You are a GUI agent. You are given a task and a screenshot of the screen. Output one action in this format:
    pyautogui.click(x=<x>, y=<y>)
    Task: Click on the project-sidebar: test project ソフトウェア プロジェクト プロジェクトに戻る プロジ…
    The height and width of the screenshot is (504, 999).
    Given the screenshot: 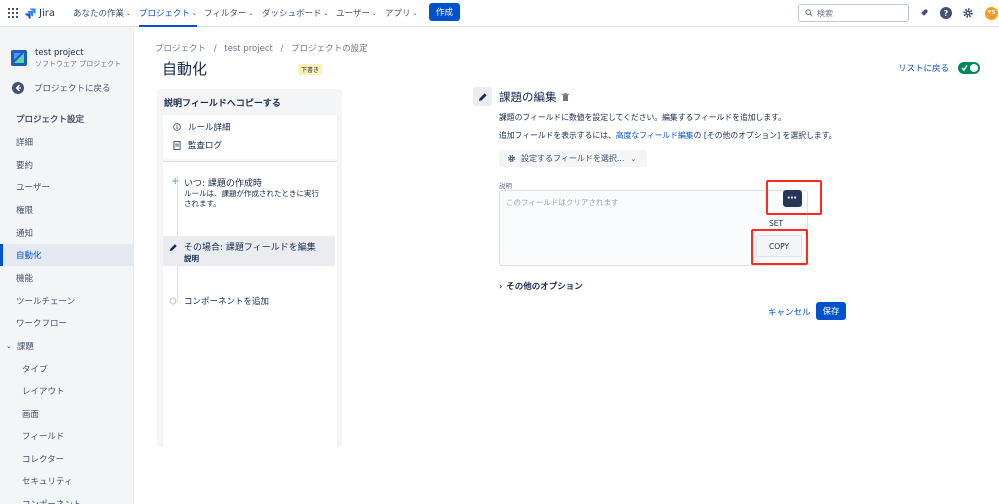 What is the action you would take?
    pyautogui.click(x=67, y=265)
    